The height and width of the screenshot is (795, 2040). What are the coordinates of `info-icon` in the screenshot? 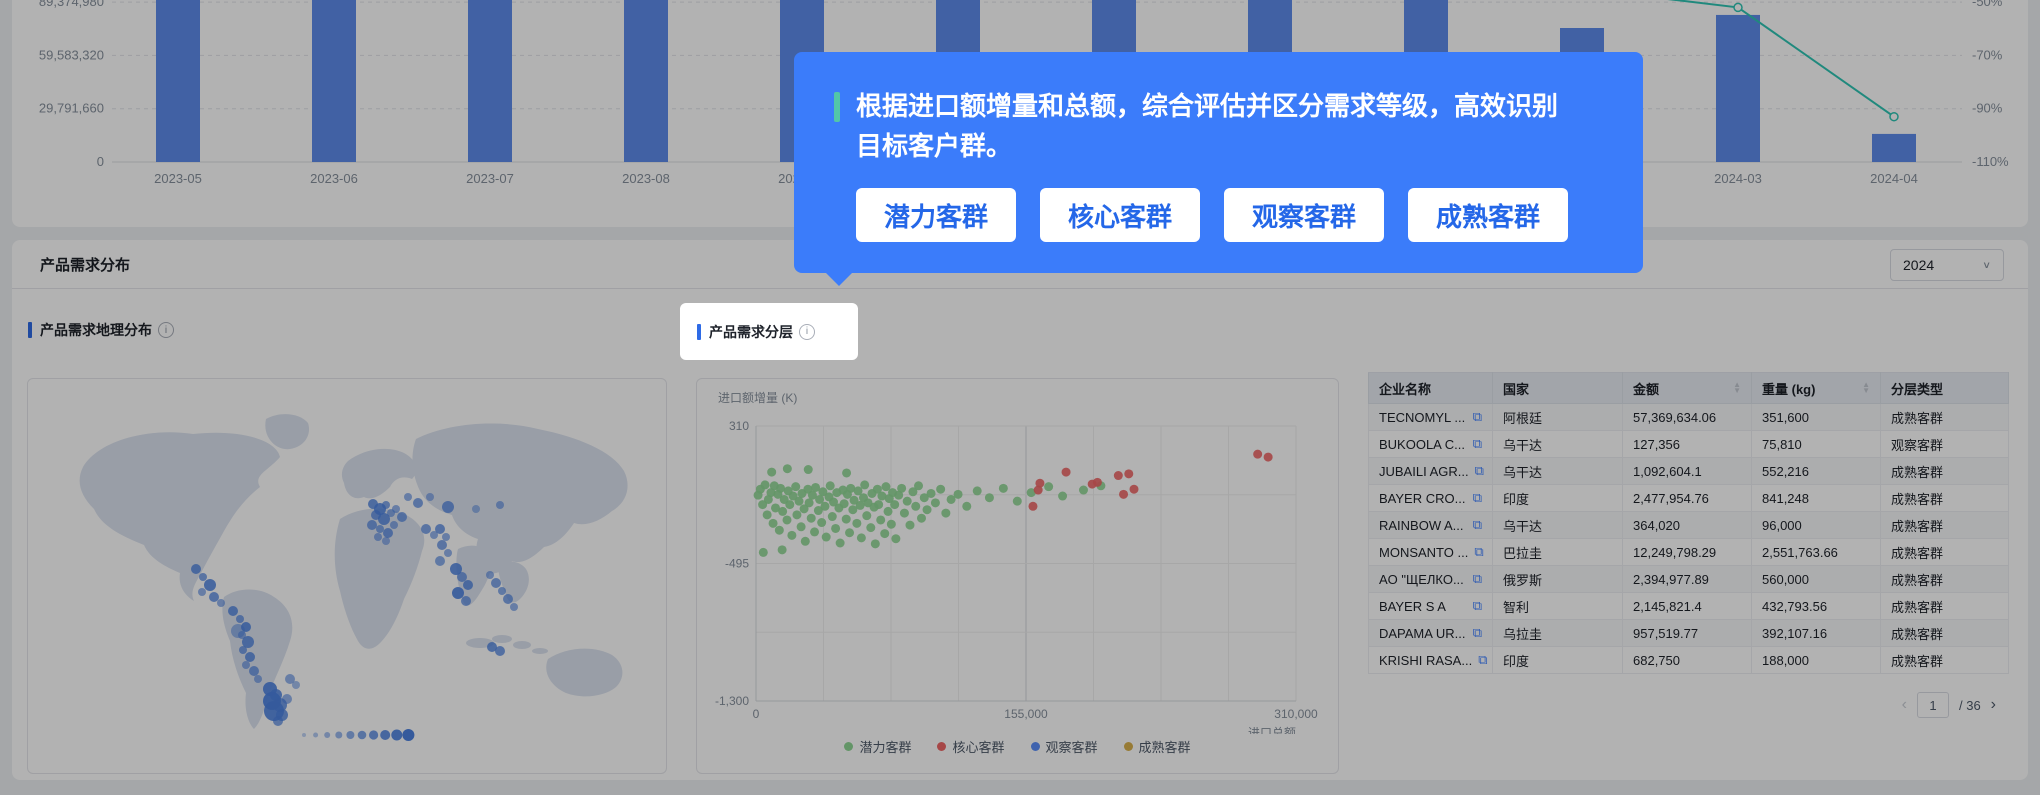 It's located at (807, 331).